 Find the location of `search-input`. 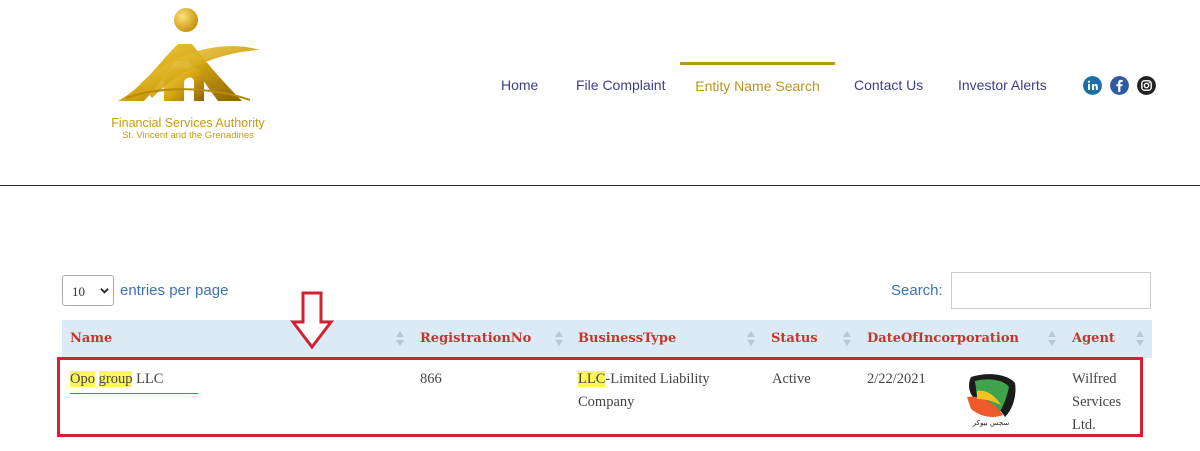

search-input is located at coordinates (1051, 290).